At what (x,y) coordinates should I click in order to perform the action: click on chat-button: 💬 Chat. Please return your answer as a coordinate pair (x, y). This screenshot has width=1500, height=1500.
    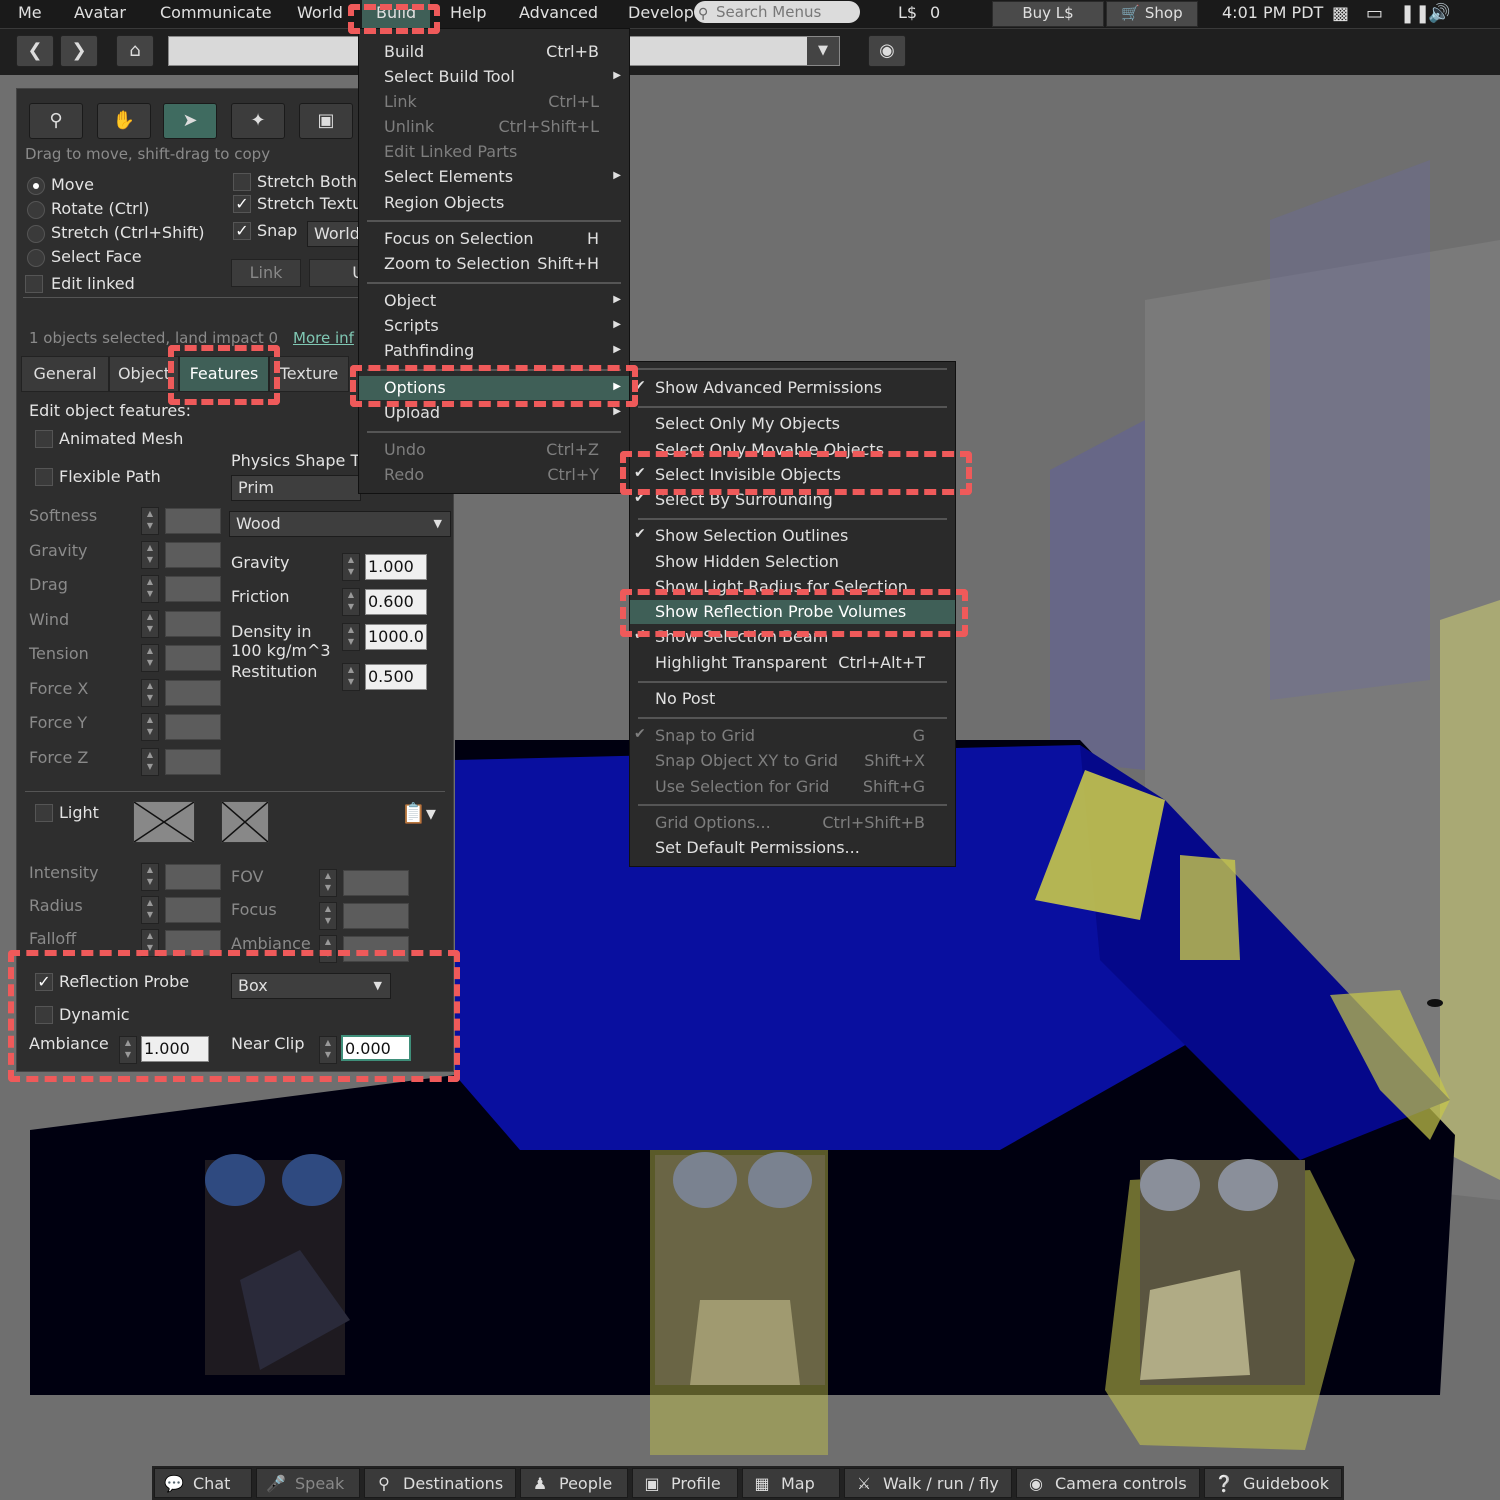
    Looking at the image, I should click on (203, 1483).